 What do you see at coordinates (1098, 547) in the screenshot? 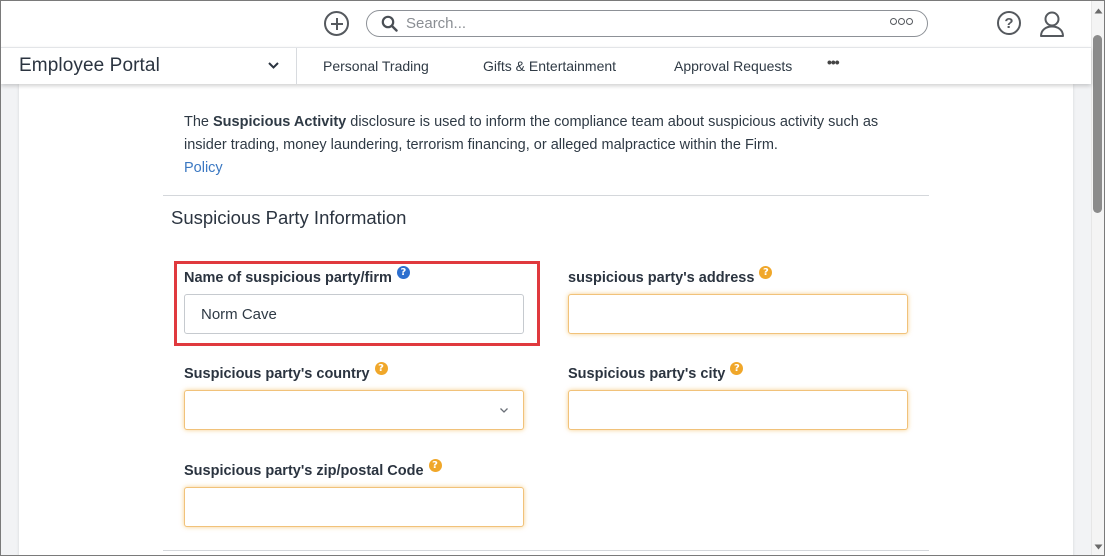
I see `scroll-down-icon` at bounding box center [1098, 547].